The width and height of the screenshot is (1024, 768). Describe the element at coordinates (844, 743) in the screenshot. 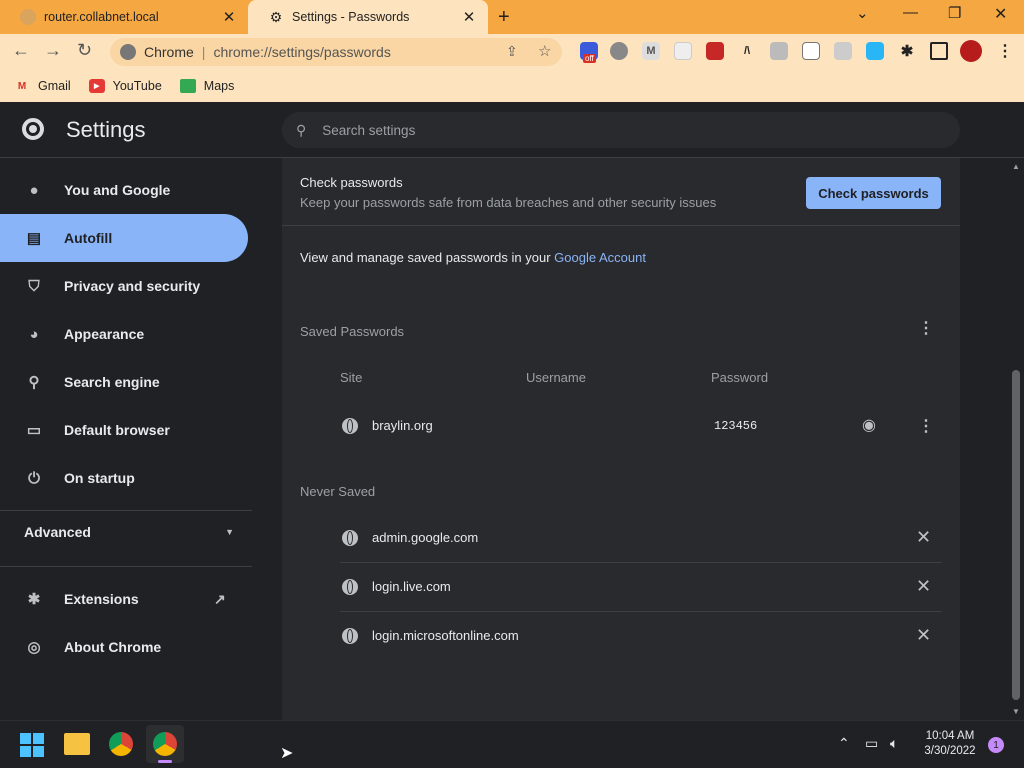

I see `chevron-up-icon: ⌃` at that location.